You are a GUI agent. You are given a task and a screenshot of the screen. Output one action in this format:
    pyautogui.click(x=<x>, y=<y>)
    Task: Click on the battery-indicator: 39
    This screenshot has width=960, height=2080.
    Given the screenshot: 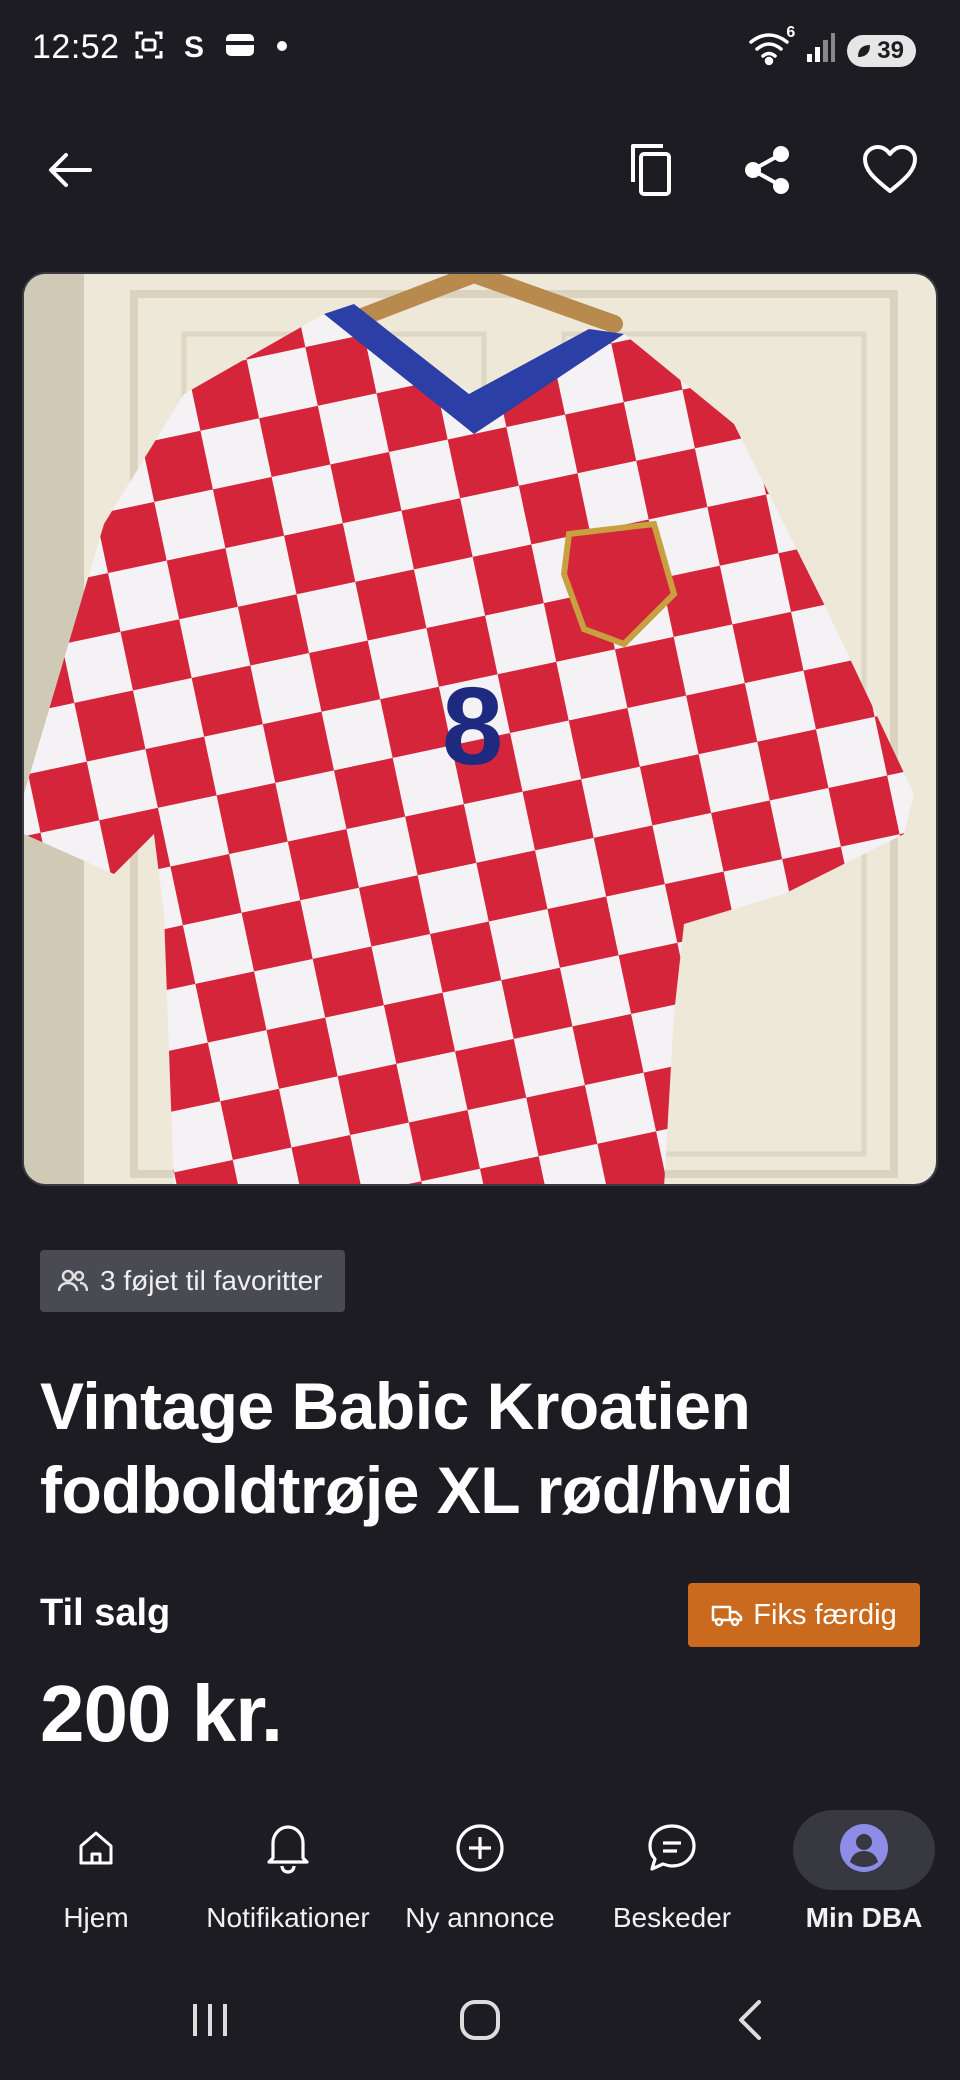 What is the action you would take?
    pyautogui.click(x=881, y=50)
    